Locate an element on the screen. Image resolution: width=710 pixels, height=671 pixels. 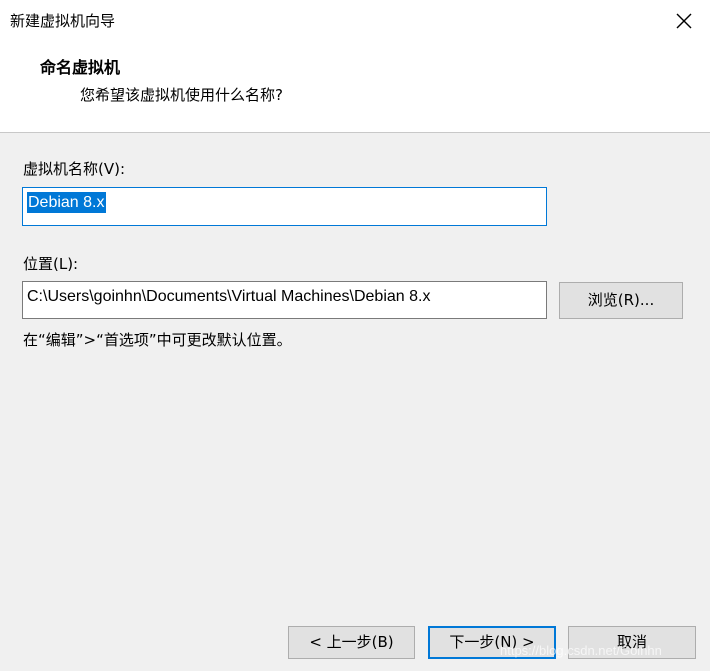
watermark: https://blog.csdn.net/Goinhn is located at coordinates (581, 650).